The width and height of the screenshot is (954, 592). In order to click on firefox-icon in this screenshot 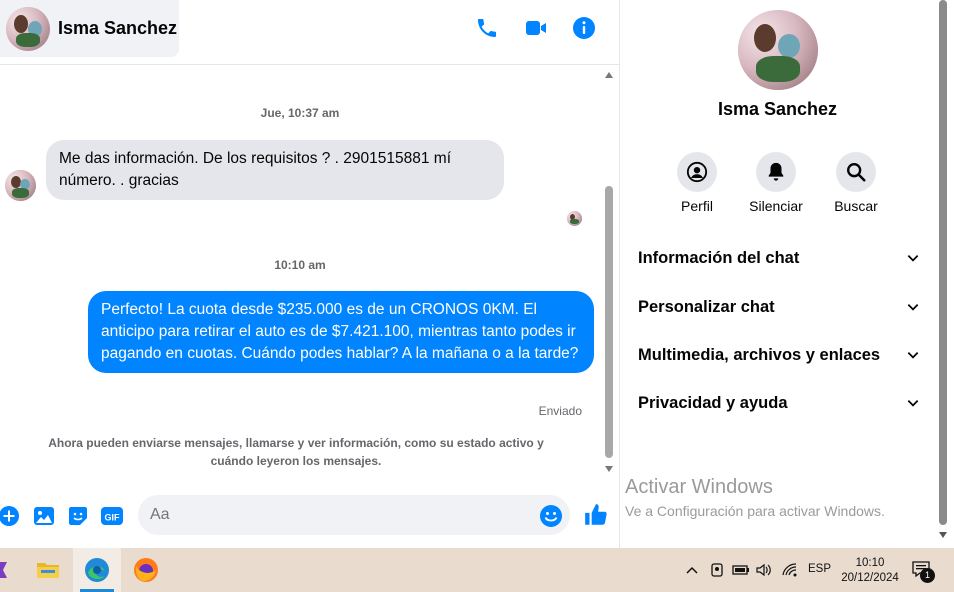, I will do `click(146, 570)`.